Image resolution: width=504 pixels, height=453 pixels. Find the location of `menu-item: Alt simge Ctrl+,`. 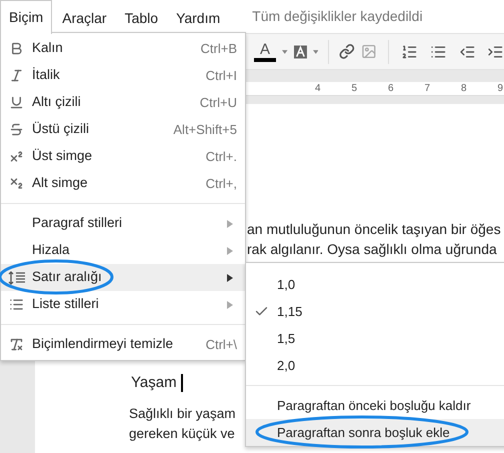

menu-item: Alt simge Ctrl+, is located at coordinates (123, 183).